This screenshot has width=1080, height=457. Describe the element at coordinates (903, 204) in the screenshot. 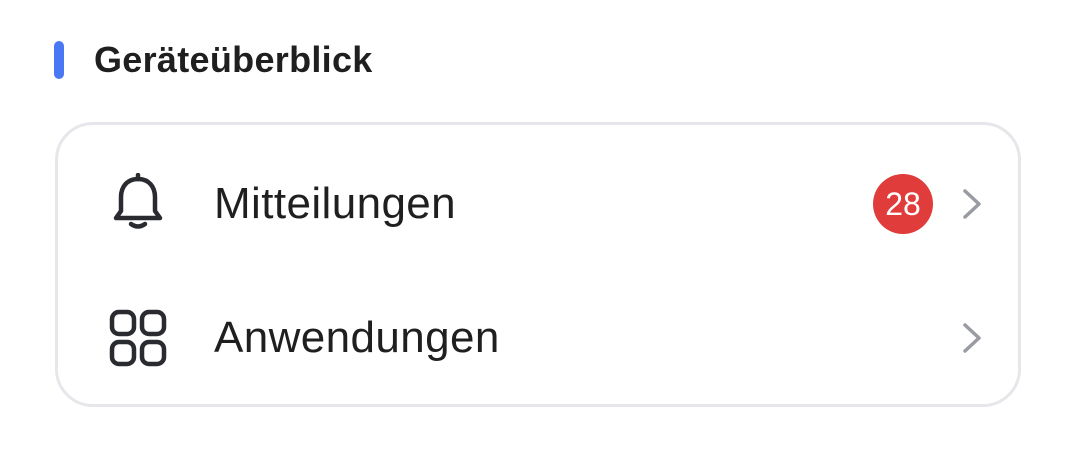

I see `notification-count-badge: 28` at that location.